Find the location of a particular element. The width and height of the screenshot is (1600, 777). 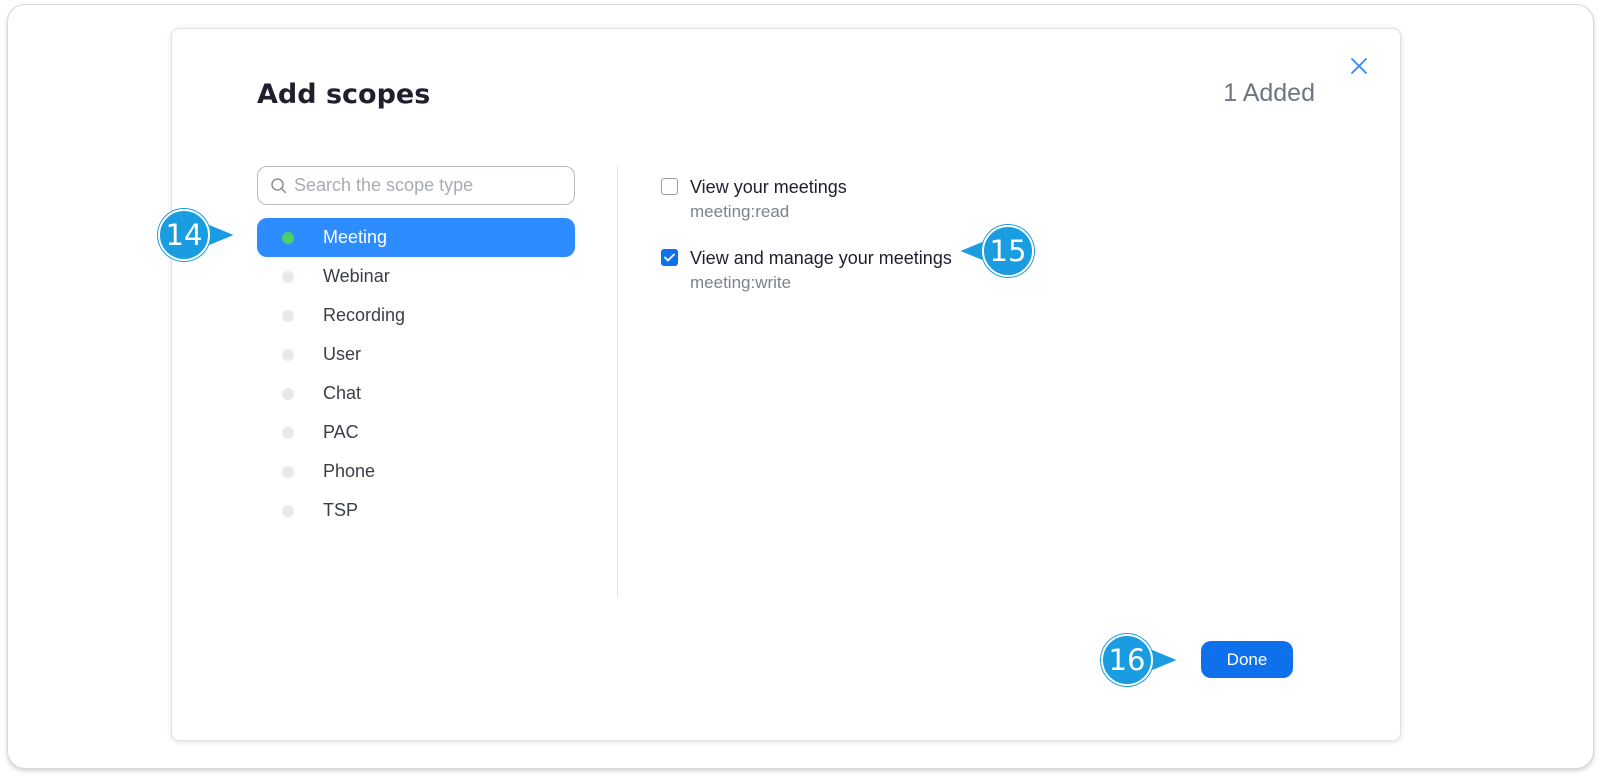

callout-16: 16 is located at coordinates (1141, 660).